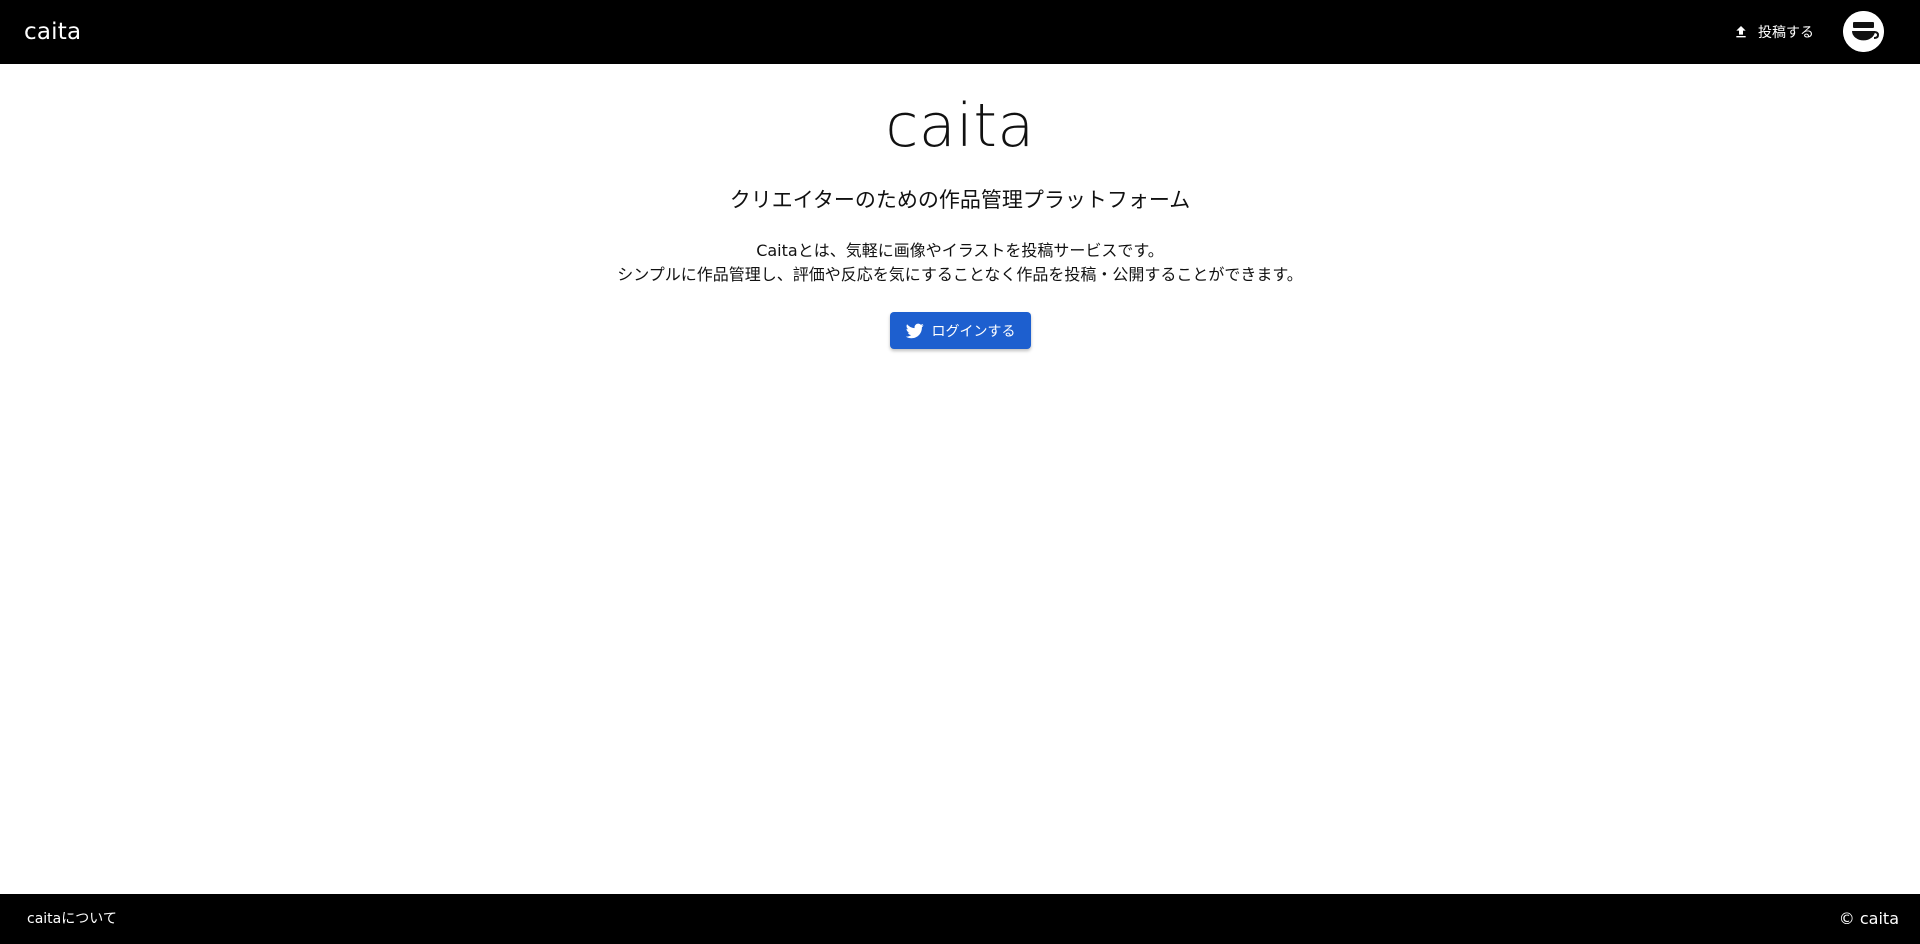 The image size is (1920, 944). What do you see at coordinates (973, 331) in the screenshot?
I see `login-button-label: ログインする` at bounding box center [973, 331].